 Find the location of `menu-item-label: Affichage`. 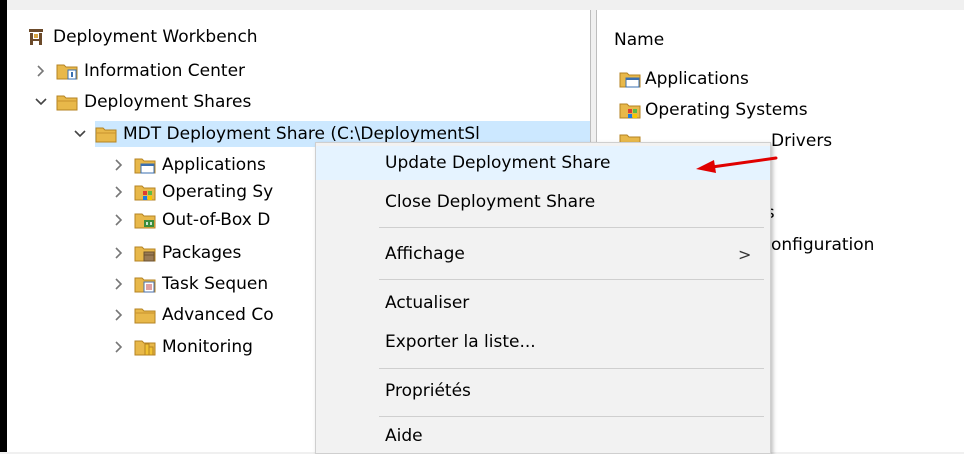

menu-item-label: Affichage is located at coordinates (425, 254).